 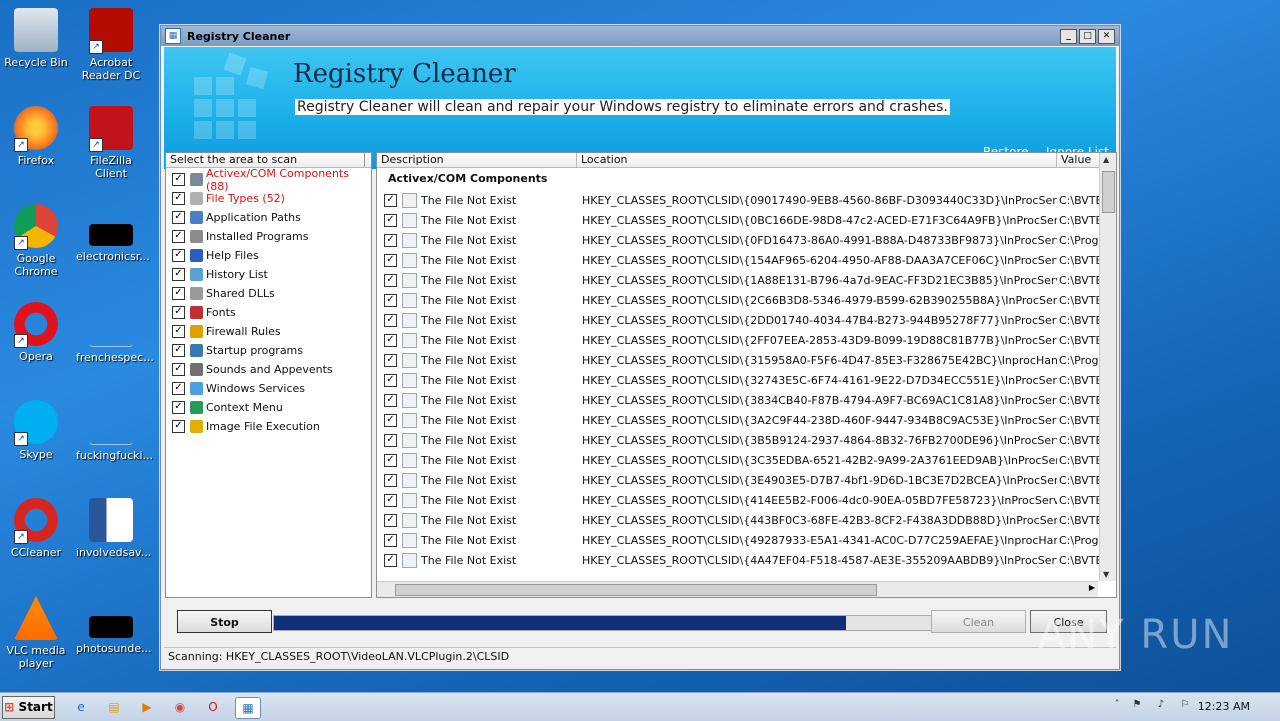 I want to click on scan-area-item: ✓ Help Files, so click(x=268, y=255).